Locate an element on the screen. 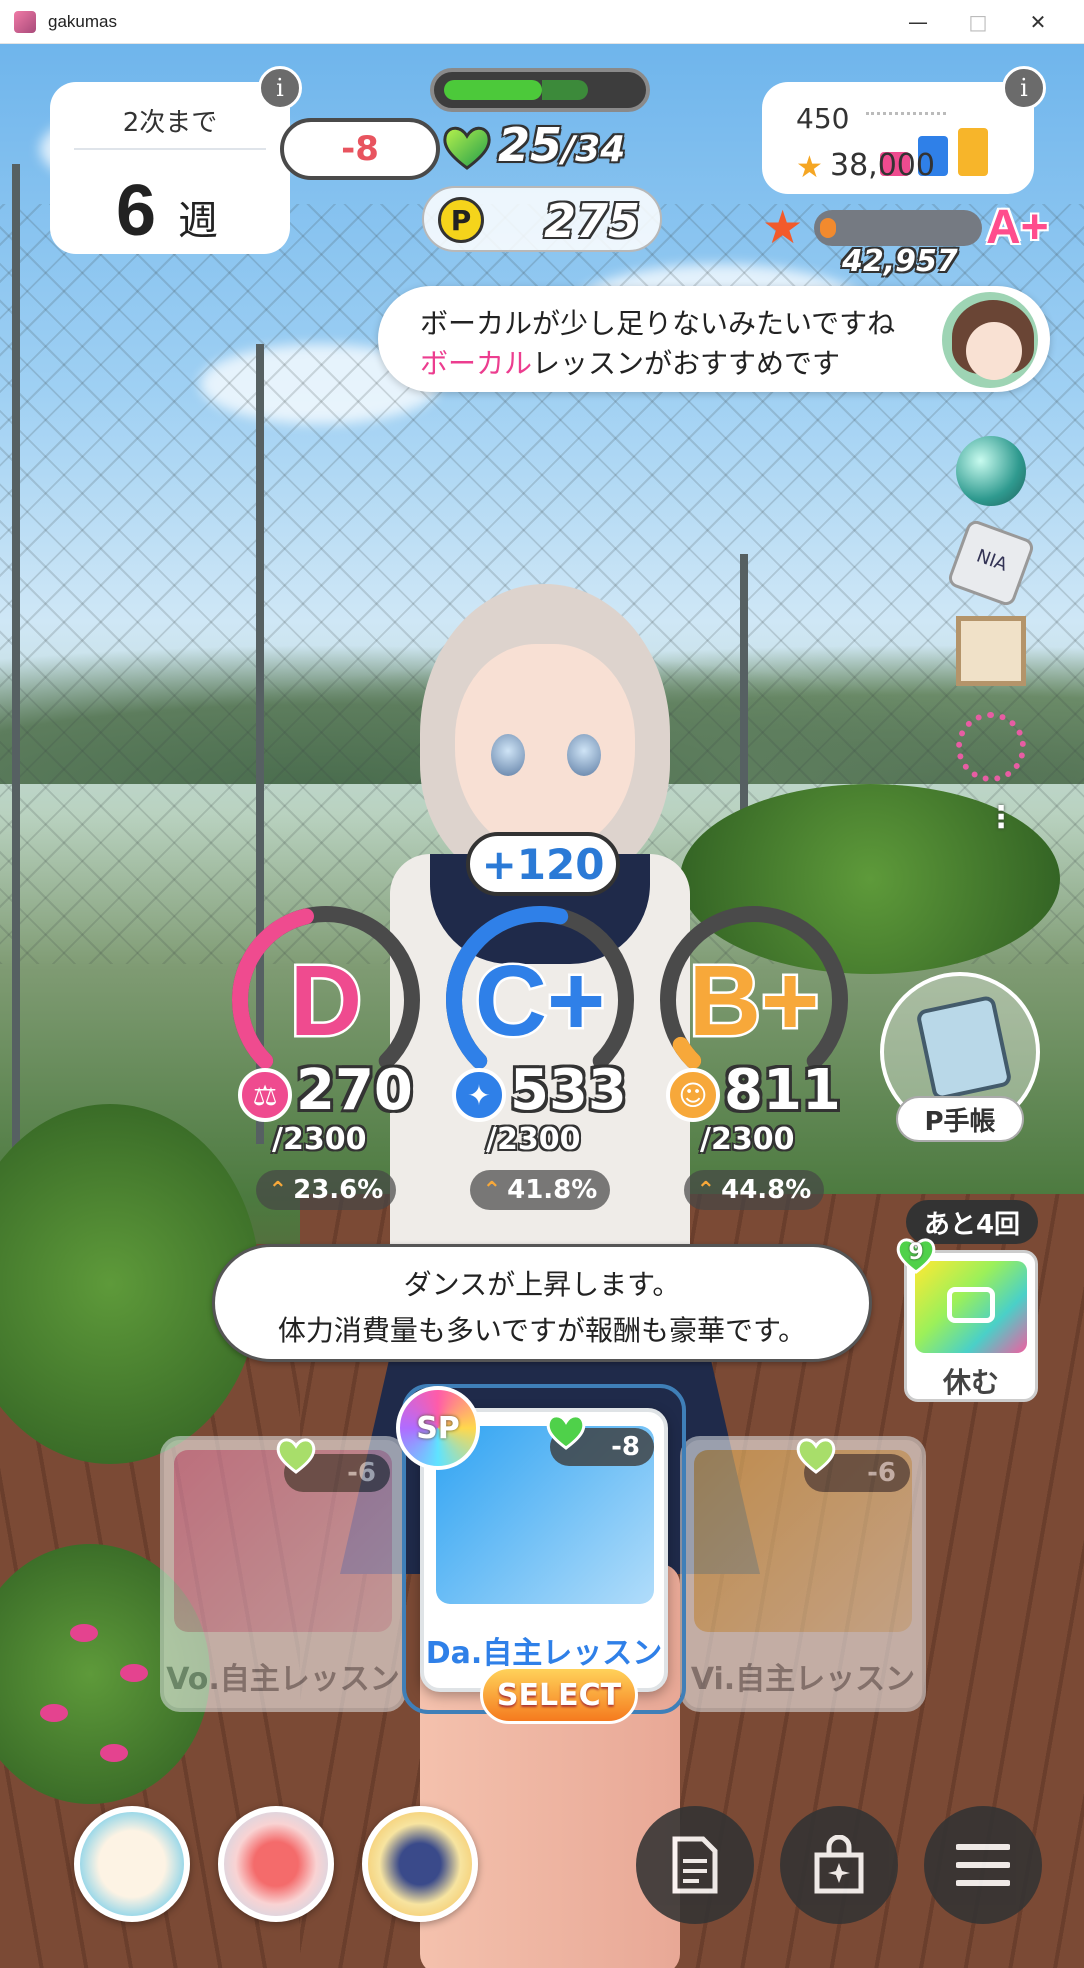  visual-face-icon: ☺ is located at coordinates (693, 1095).